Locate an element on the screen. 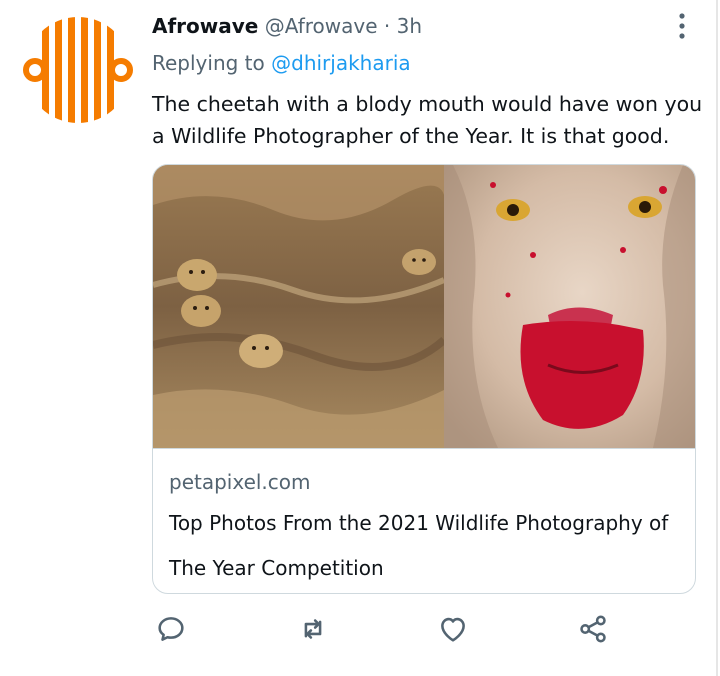 The image size is (720, 676). share-icon is located at coordinates (593, 629).